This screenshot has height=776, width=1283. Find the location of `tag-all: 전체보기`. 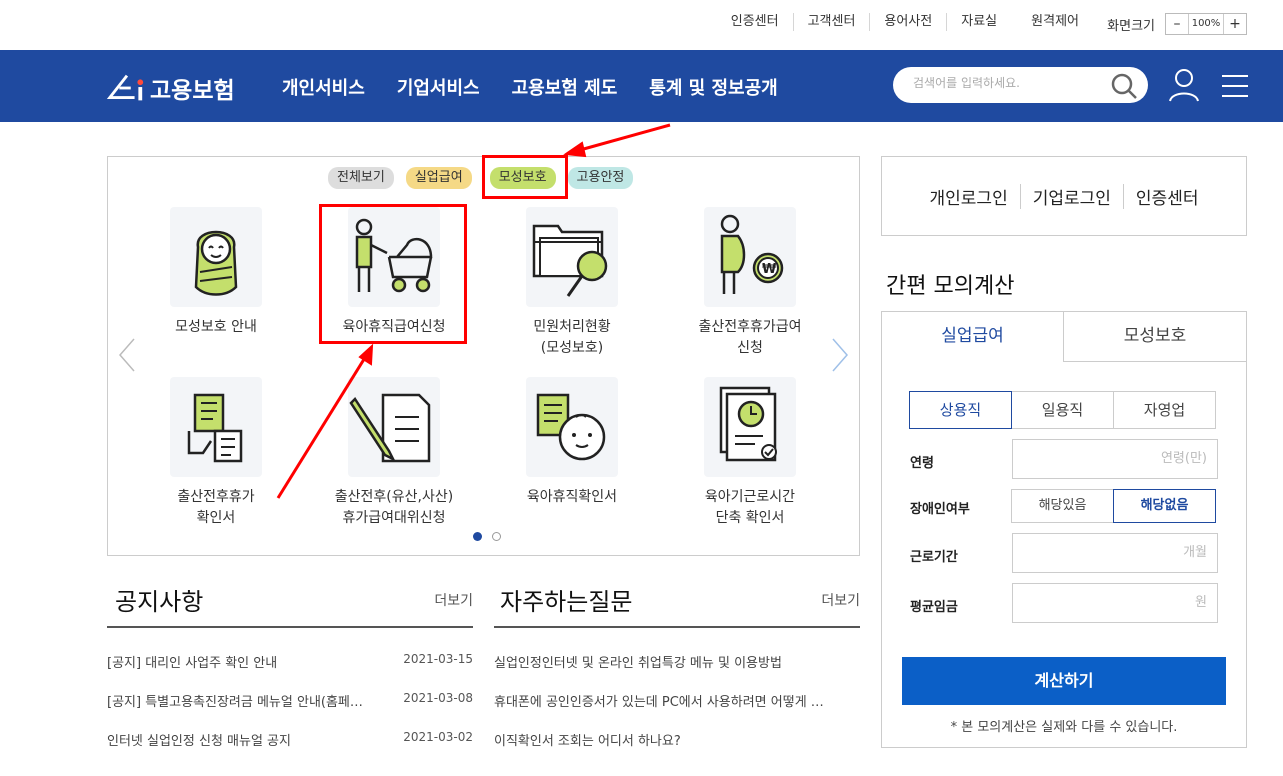

tag-all: 전체보기 is located at coordinates (361, 178).